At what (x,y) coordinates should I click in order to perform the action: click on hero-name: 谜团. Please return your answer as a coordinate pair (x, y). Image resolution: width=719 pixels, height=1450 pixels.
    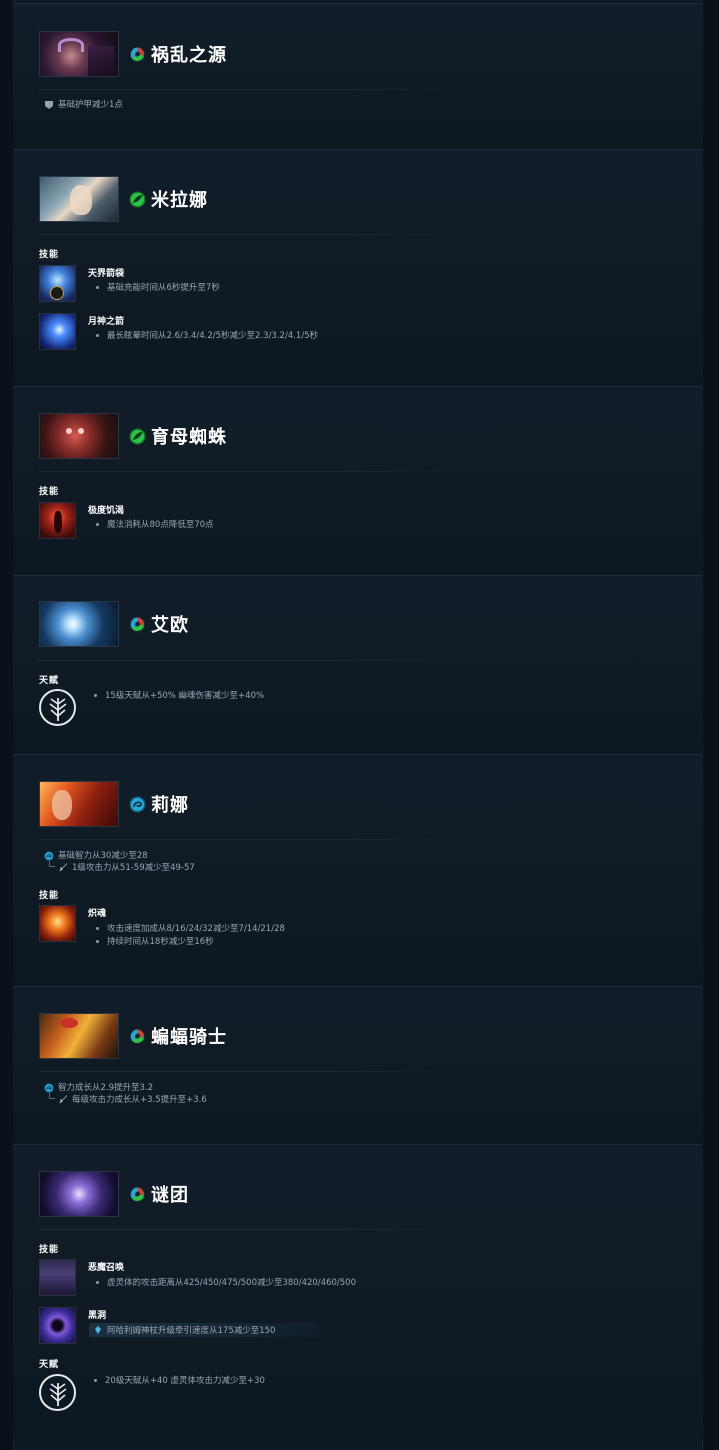
    Looking at the image, I should click on (170, 1195).